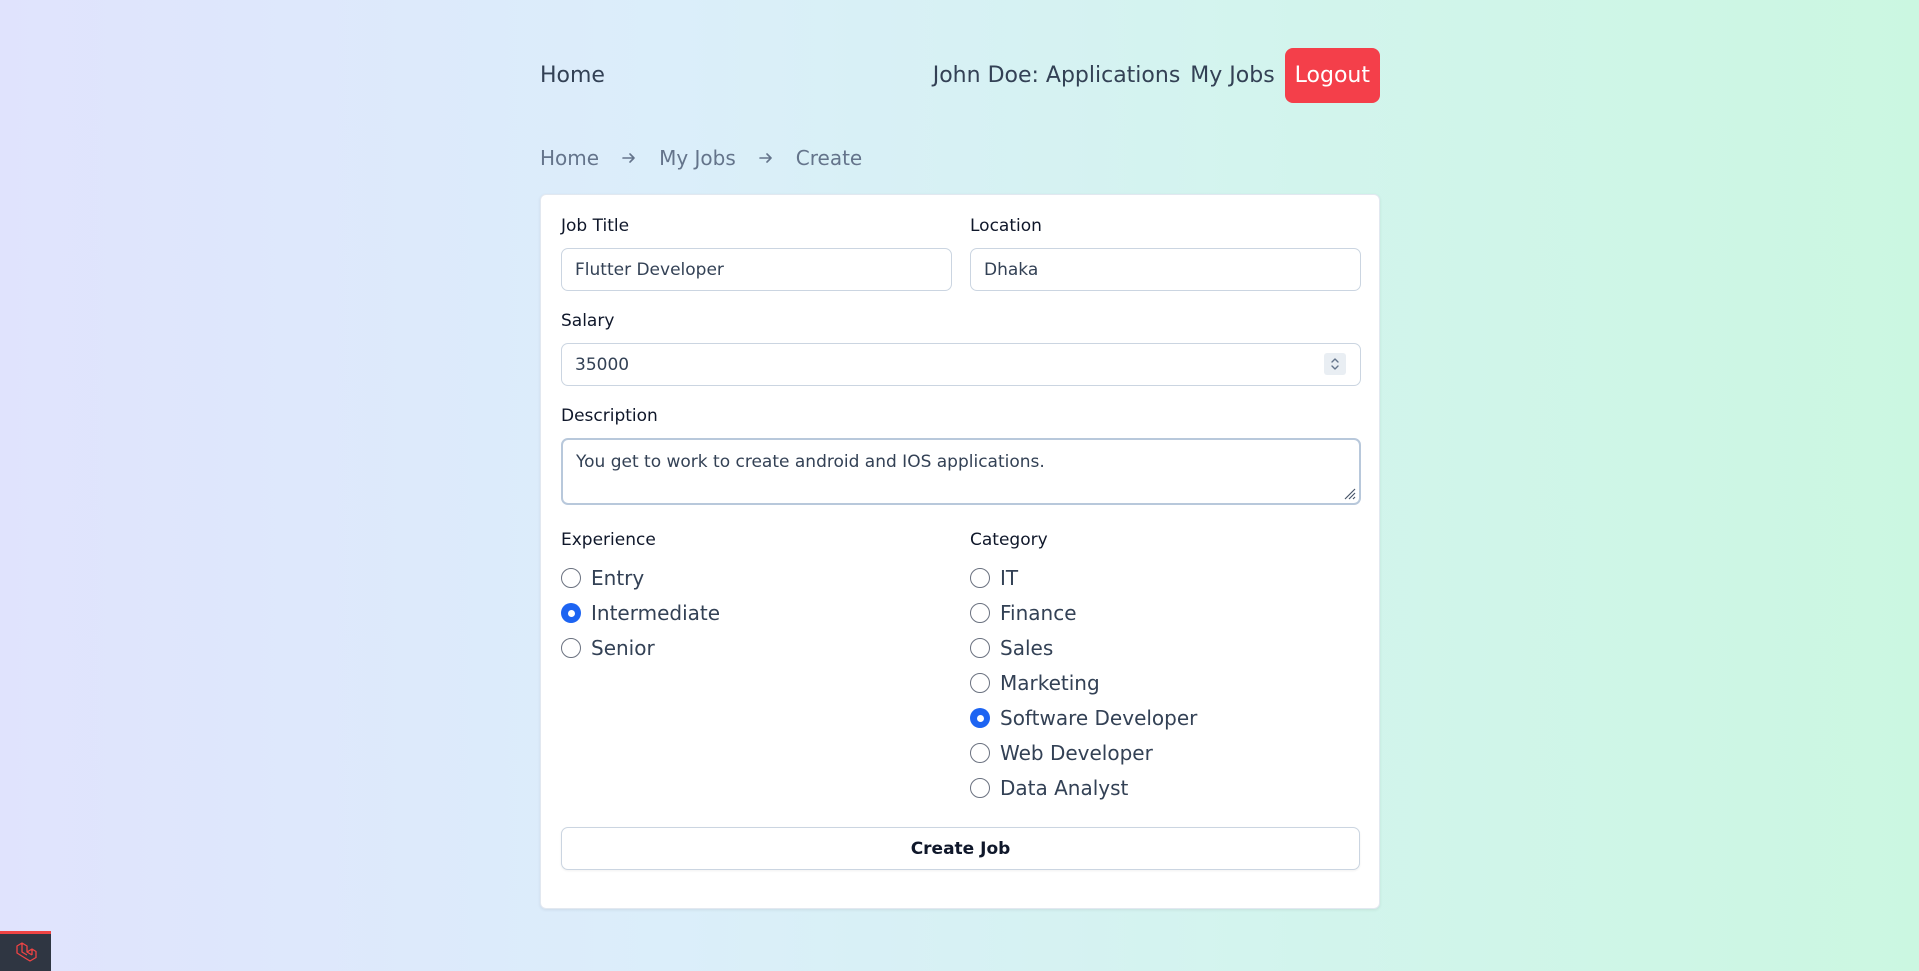  I want to click on job-title-input, so click(756, 269).